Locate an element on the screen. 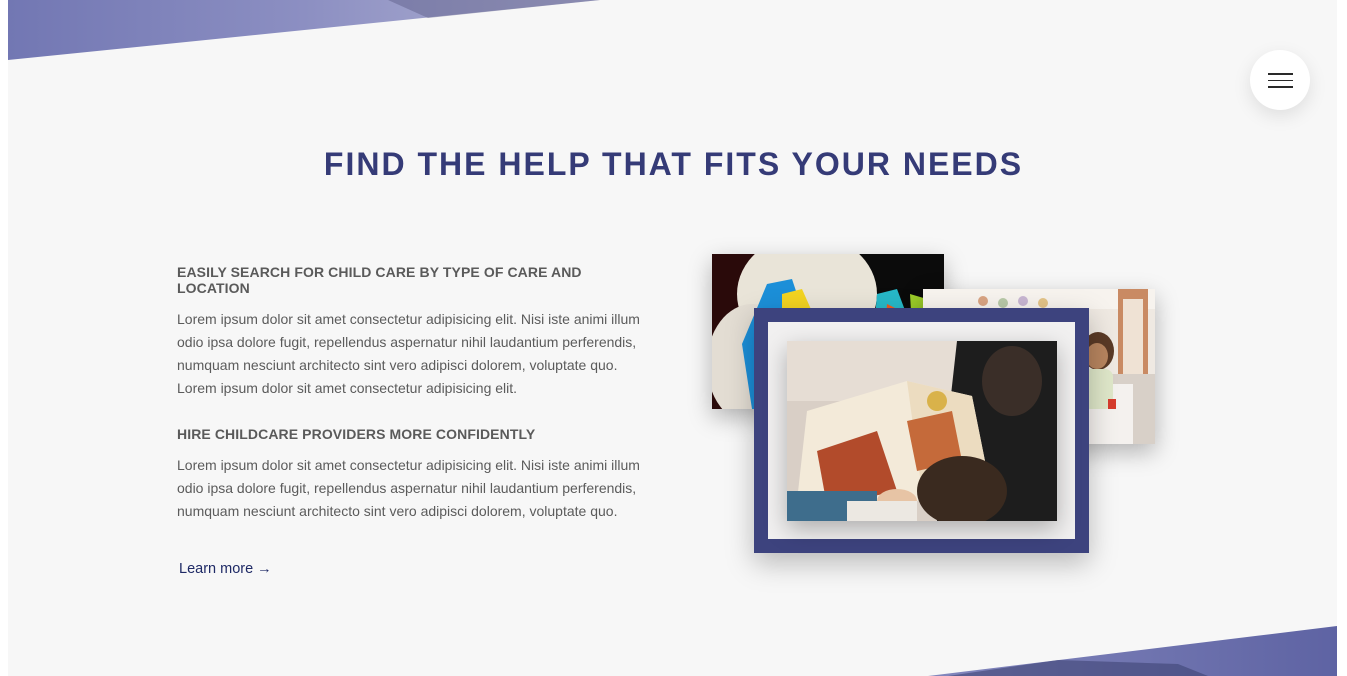 The width and height of the screenshot is (1347, 676). reading-book-photo is located at coordinates (922, 431).